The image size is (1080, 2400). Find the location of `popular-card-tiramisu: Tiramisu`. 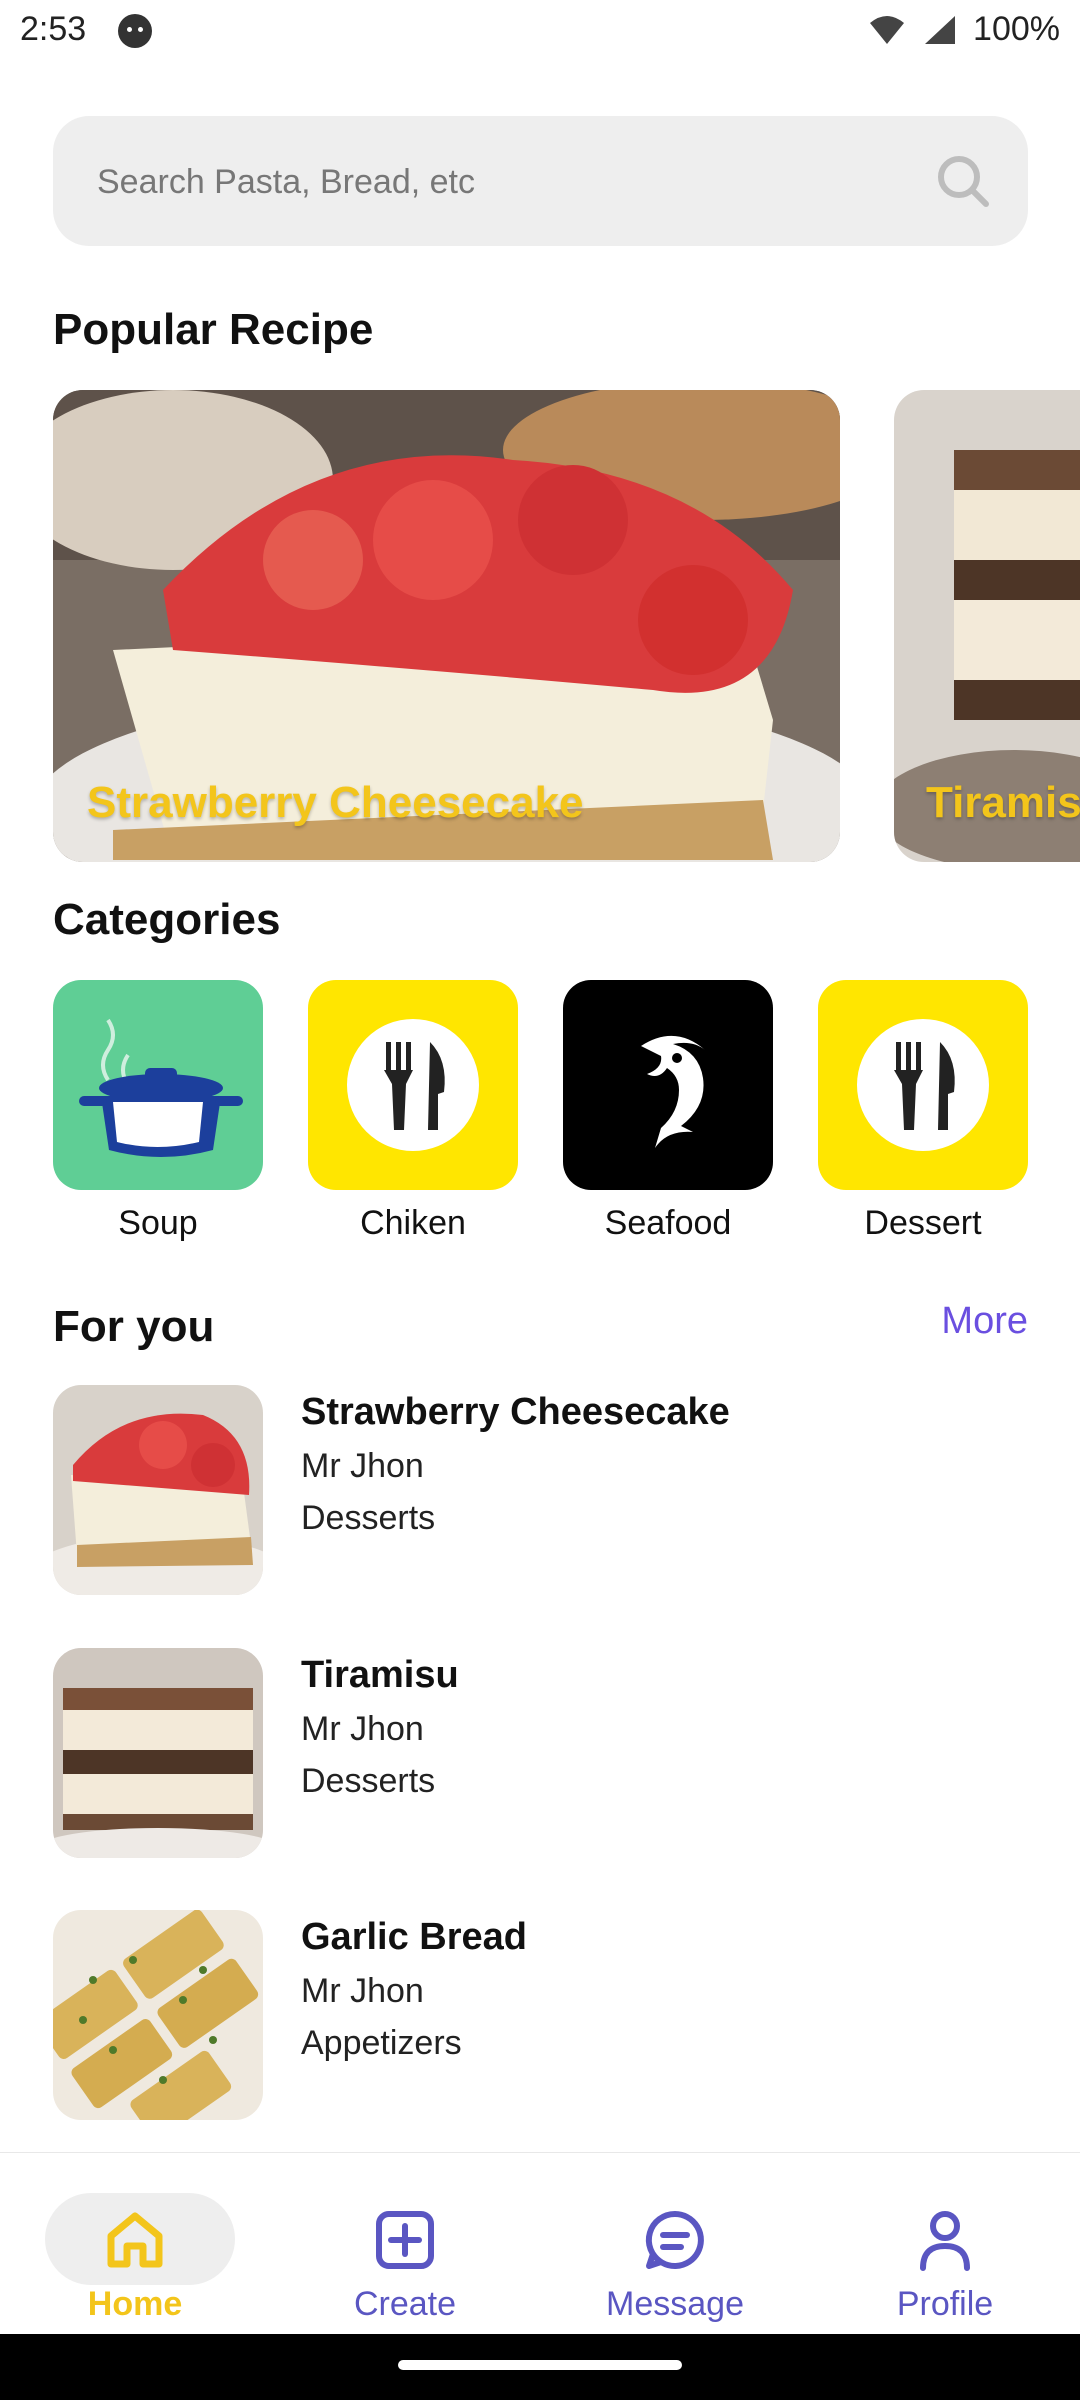

popular-card-tiramisu: Tiramisu is located at coordinates (987, 626).